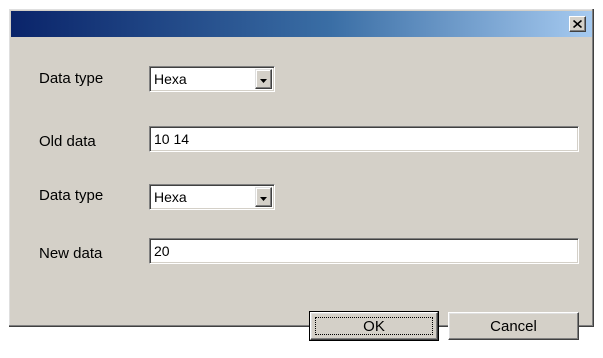 The height and width of the screenshot is (358, 603). What do you see at coordinates (364, 139) in the screenshot?
I see `old-data-field: 10 14` at bounding box center [364, 139].